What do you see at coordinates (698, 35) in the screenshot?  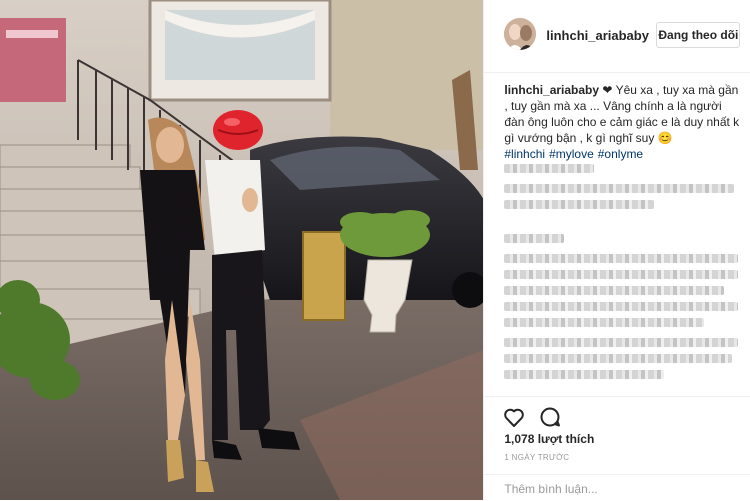 I see `following-button: Đang theo dõi` at bounding box center [698, 35].